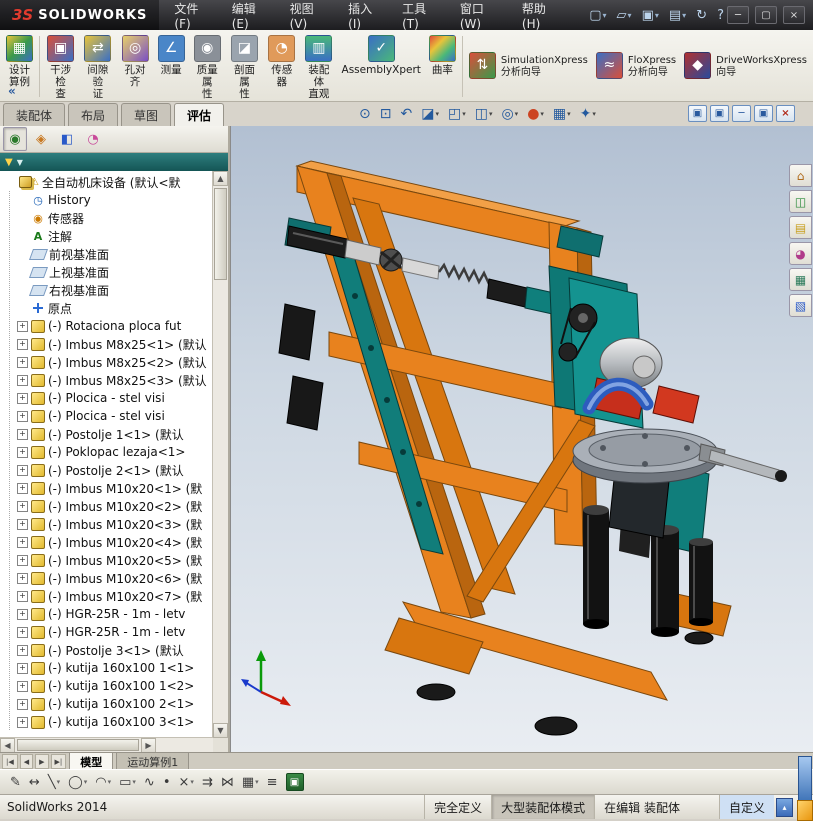 The width and height of the screenshot is (813, 821). I want to click on save-button: ▣ ▾, so click(650, 15).